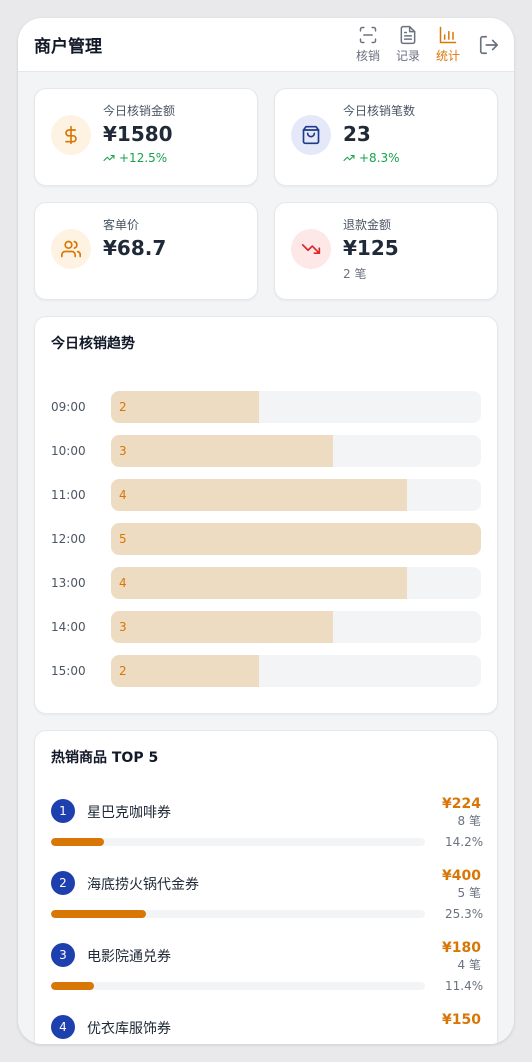 This screenshot has width=532, height=1062. I want to click on product-item: 2 海底捞火锅代金券 ¥400 5 笔 25.3%, so click(267, 894).